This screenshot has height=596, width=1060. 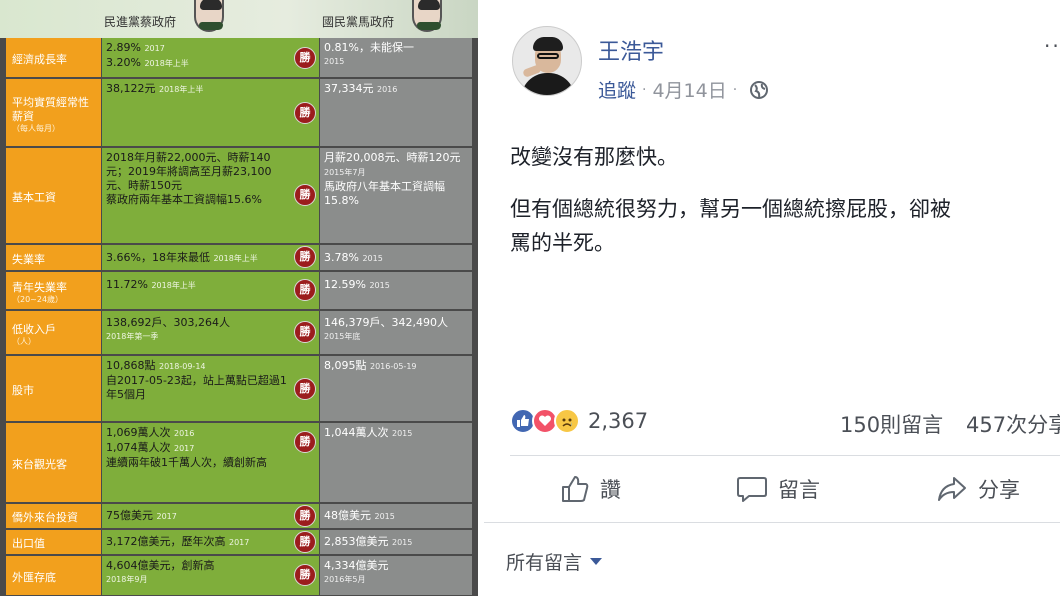 What do you see at coordinates (345, 365) in the screenshot?
I see `kmt-value: 8,095點` at bounding box center [345, 365].